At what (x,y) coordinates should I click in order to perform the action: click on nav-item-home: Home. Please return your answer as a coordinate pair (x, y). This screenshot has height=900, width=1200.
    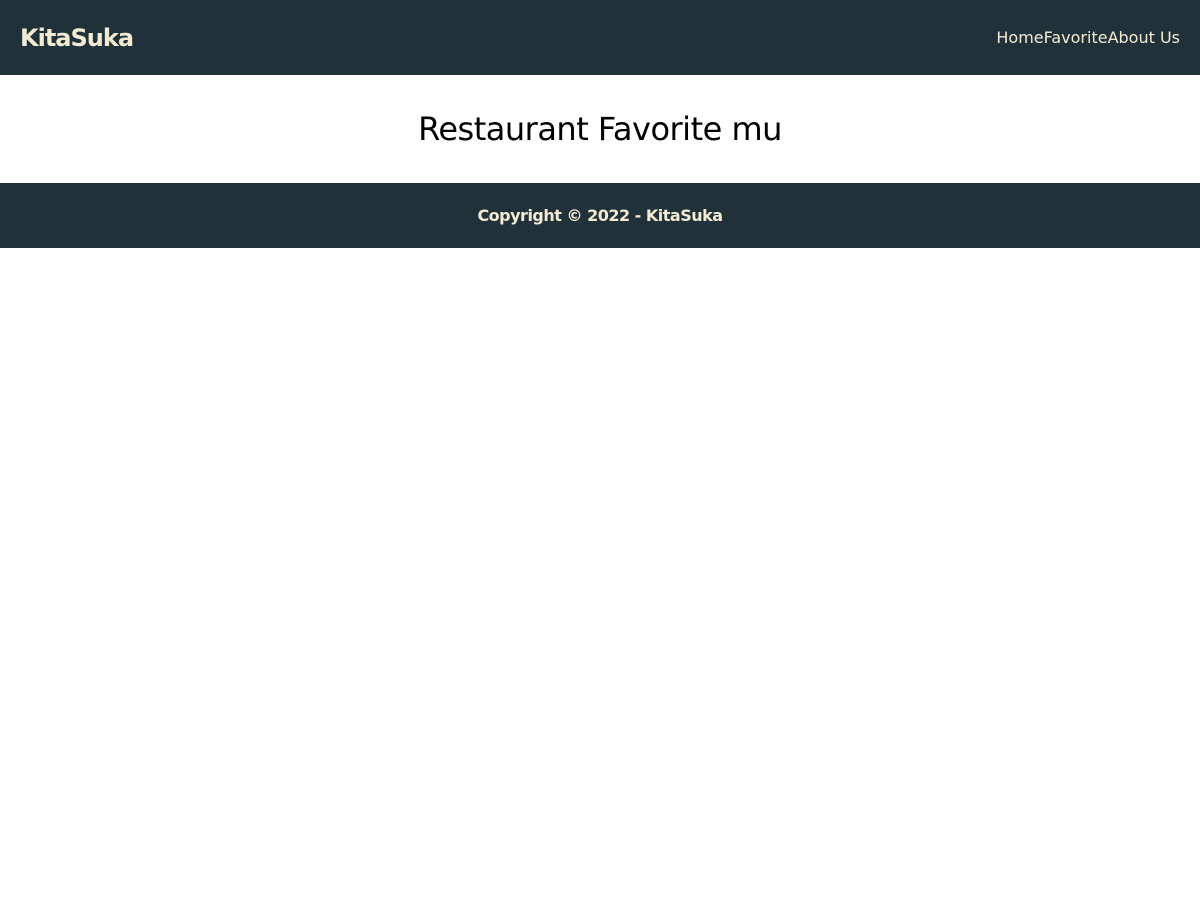
    Looking at the image, I should click on (1019, 38).